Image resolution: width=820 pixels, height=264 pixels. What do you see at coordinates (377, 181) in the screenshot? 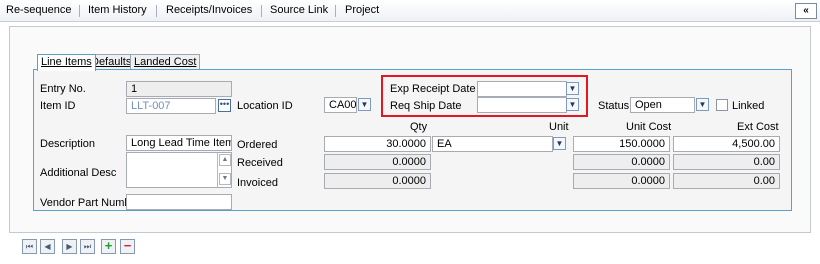
I see `invoiced-qty-field: 0.0000` at bounding box center [377, 181].